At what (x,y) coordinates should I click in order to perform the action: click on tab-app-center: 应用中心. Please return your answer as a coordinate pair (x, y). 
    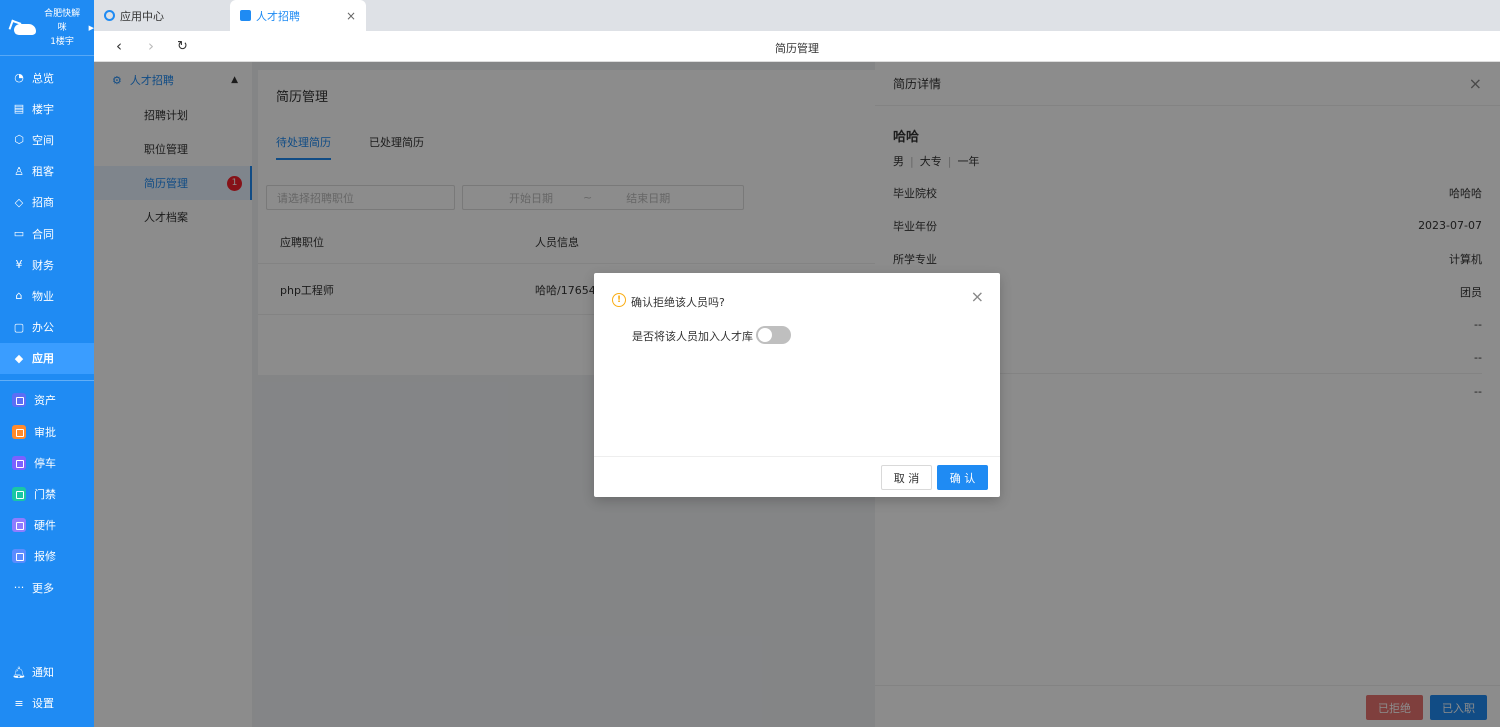
    Looking at the image, I should click on (162, 15).